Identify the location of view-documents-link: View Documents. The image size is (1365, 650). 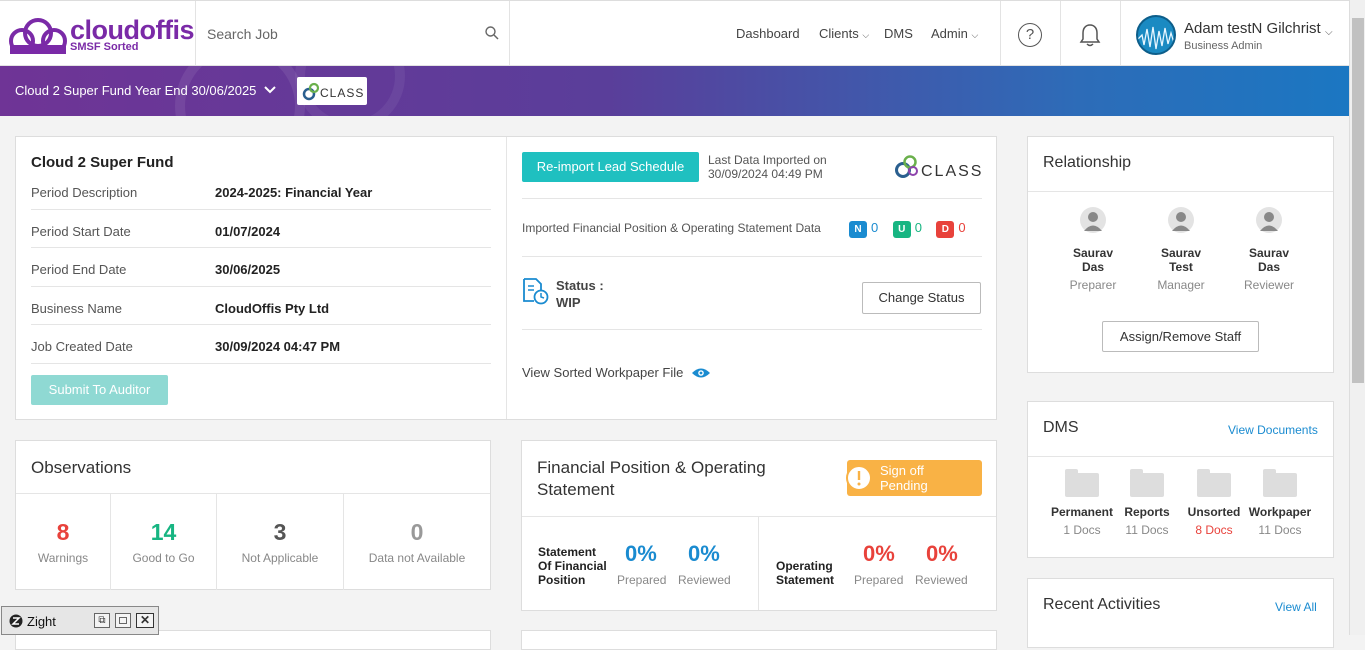
(1273, 430).